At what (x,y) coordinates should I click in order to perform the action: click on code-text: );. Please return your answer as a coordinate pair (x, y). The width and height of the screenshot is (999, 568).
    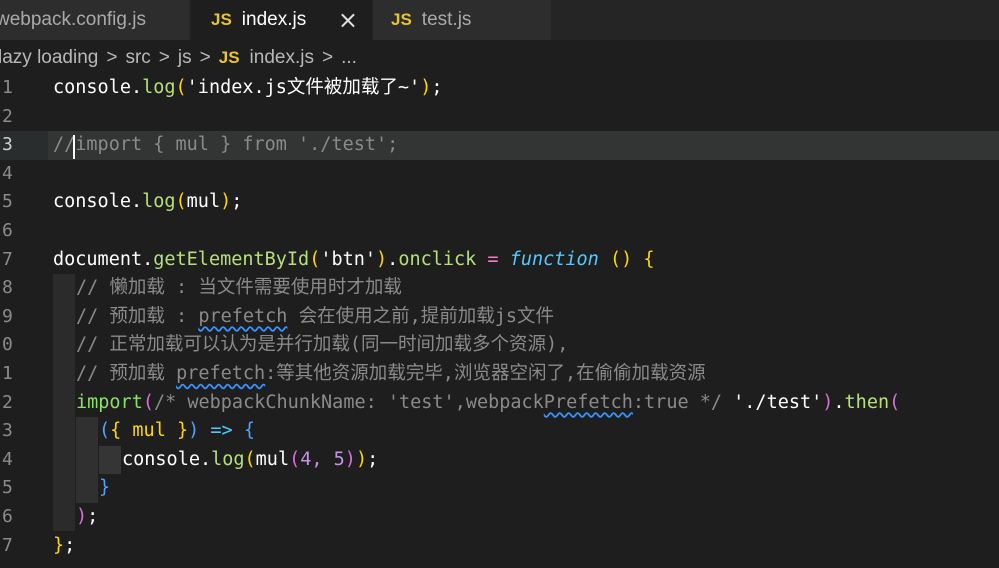
    Looking at the image, I should click on (87, 516).